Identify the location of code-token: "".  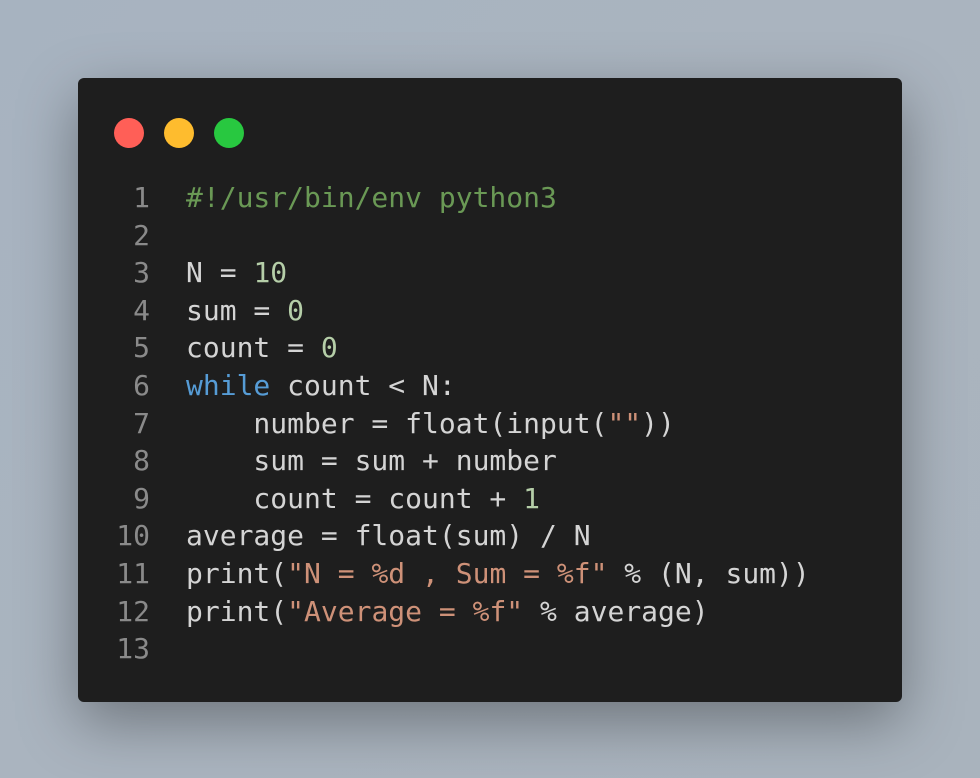
(624, 423).